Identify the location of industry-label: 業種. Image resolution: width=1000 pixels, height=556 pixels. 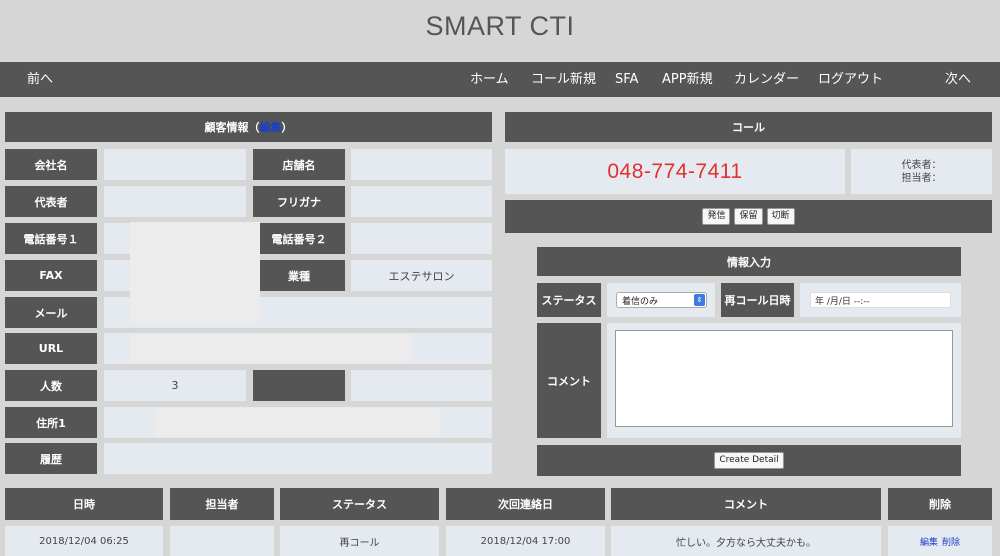
(299, 275).